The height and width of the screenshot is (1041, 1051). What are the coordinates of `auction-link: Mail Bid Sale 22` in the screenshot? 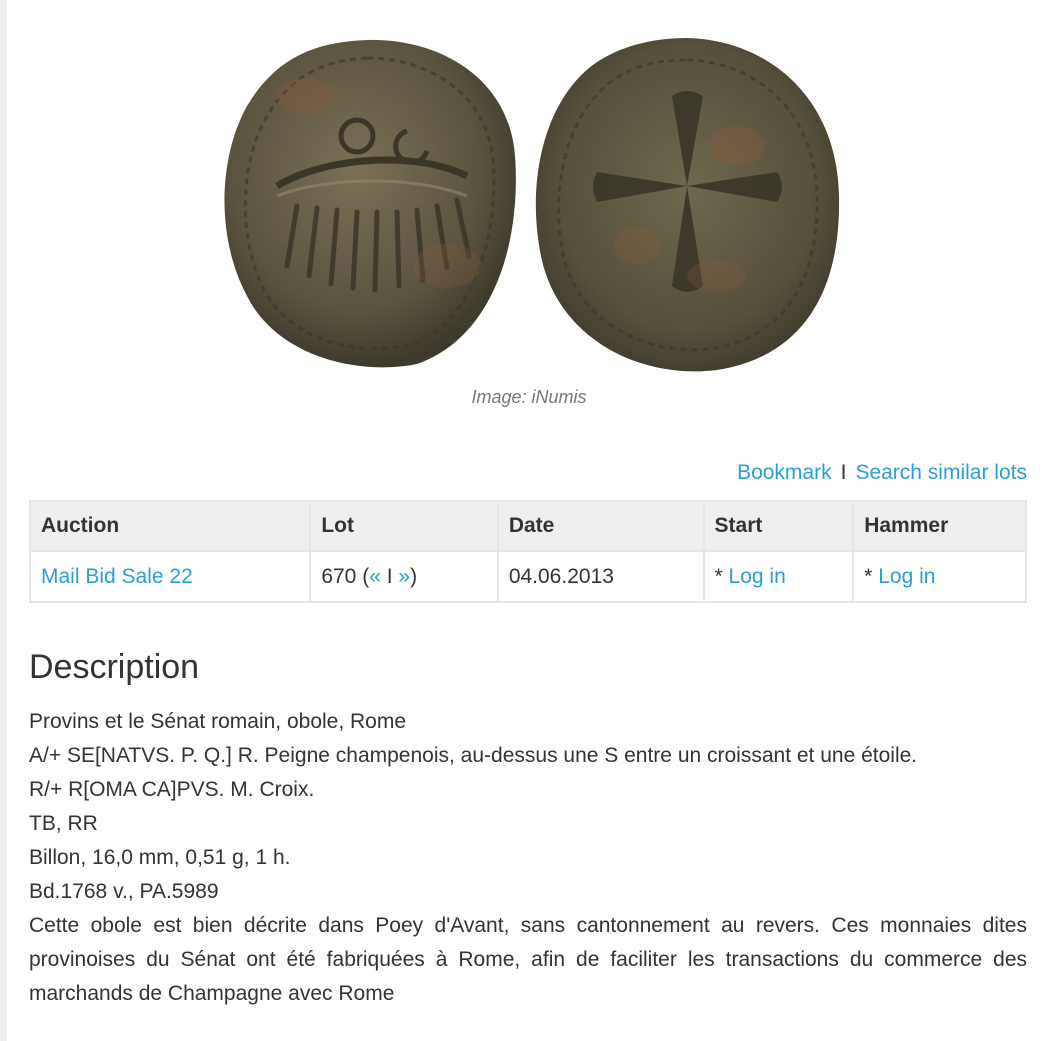 It's located at (117, 576).